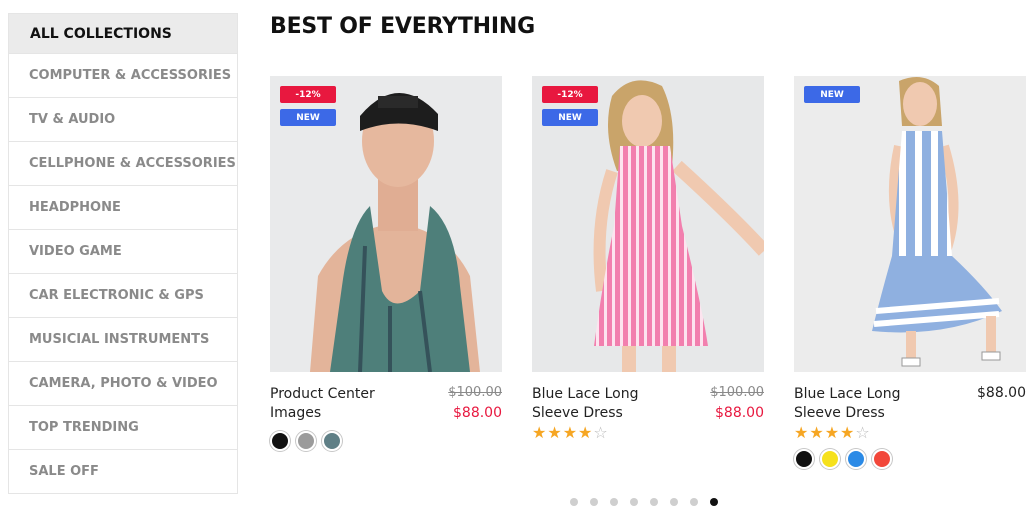 This screenshot has height=513, width=1035. I want to click on carousel-dot-active, so click(714, 502).